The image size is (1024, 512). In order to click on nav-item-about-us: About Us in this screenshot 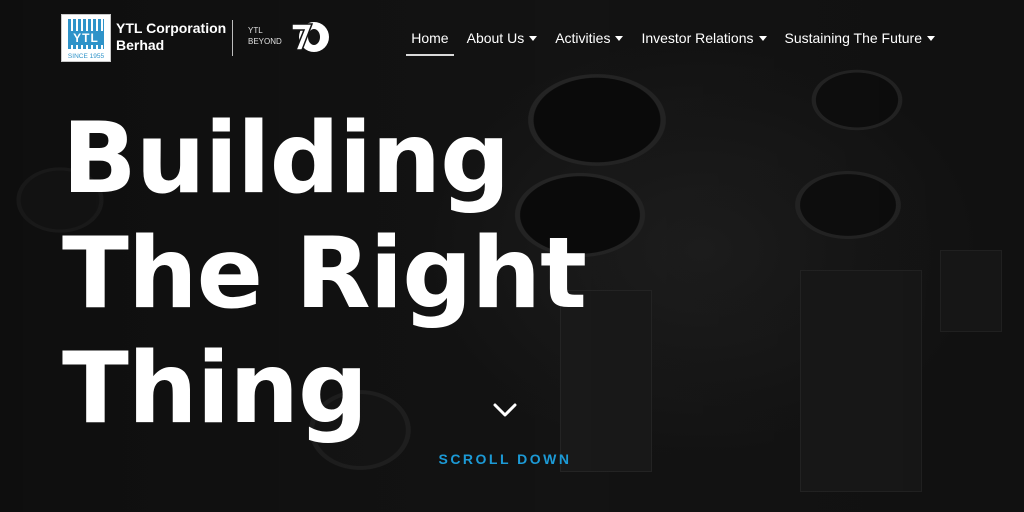, I will do `click(502, 42)`.